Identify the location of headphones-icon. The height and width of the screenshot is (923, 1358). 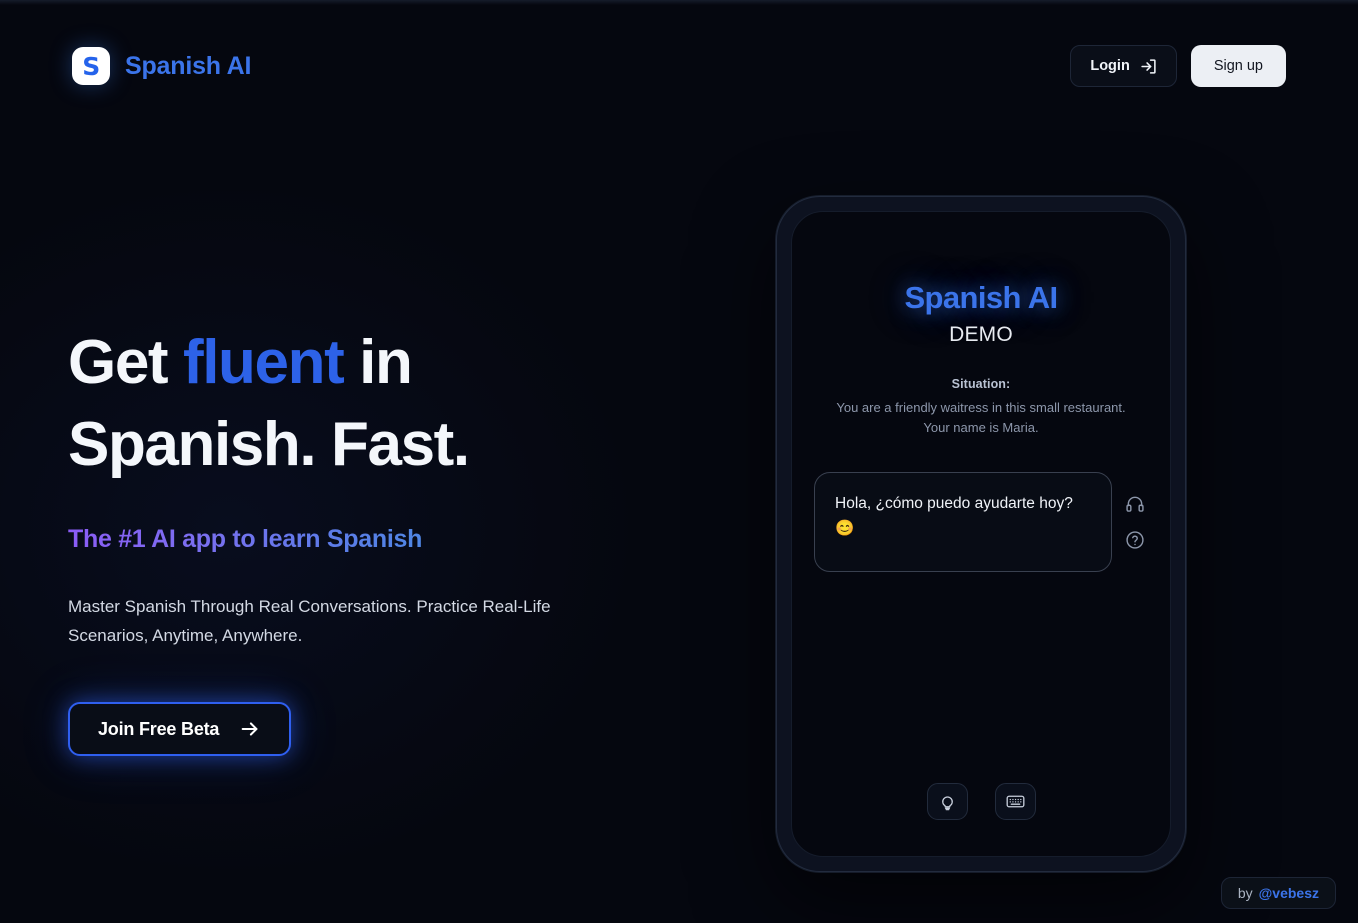
(1135, 504).